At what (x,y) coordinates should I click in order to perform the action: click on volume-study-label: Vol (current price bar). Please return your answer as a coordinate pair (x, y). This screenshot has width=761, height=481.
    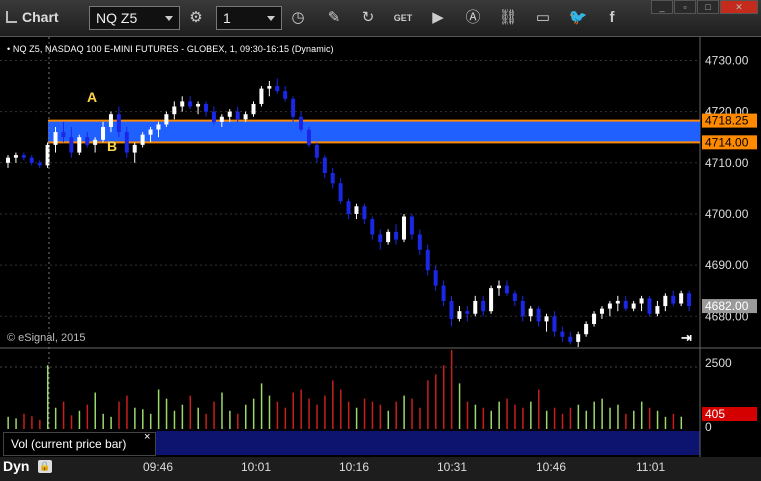
    Looking at the image, I should click on (79, 444).